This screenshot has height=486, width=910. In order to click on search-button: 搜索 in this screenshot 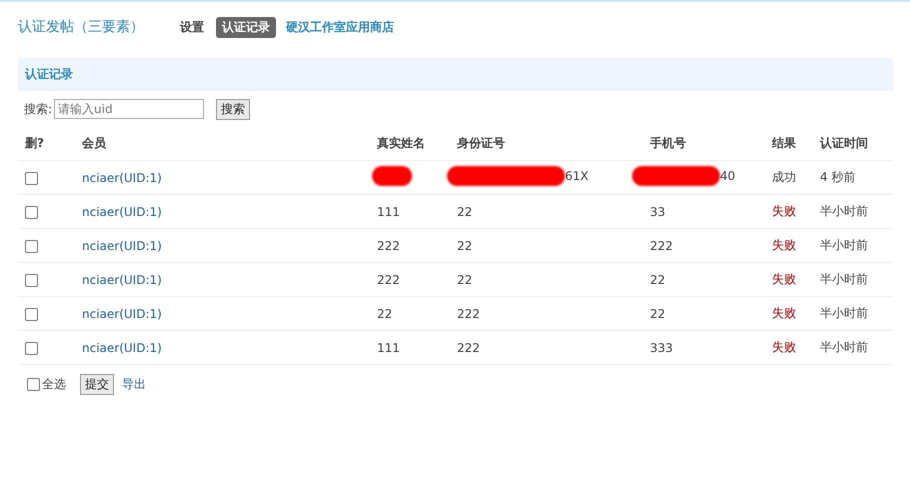, I will do `click(233, 109)`.